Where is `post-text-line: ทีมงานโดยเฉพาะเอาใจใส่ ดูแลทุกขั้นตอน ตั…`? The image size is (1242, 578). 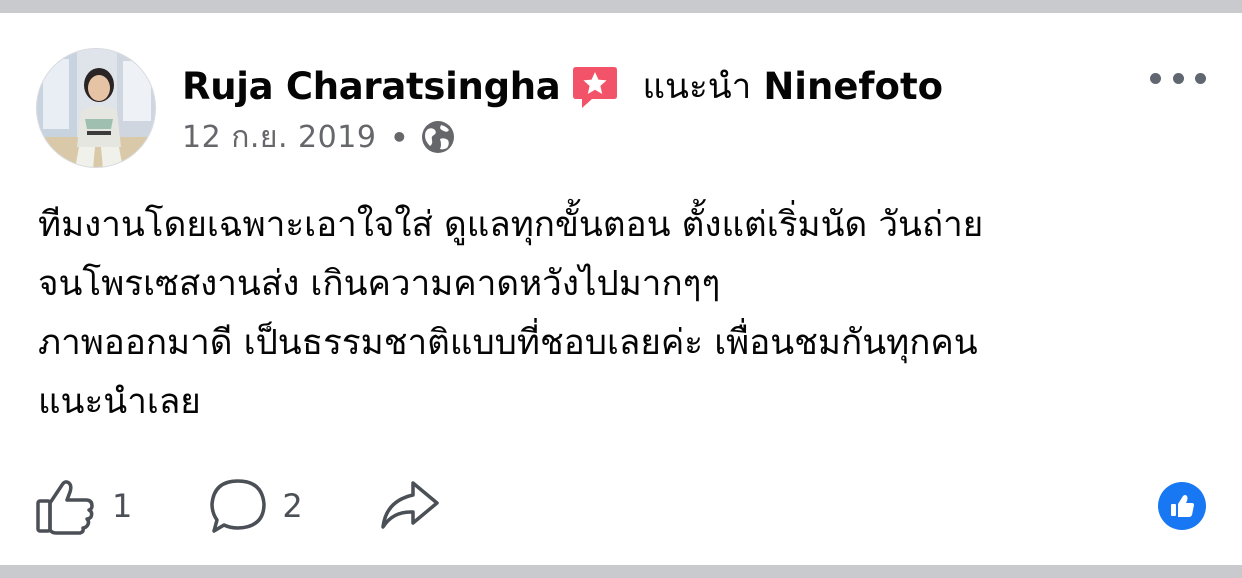 post-text-line: ทีมงานโดยเฉพาะเอาใจใส่ ดูแลทุกขั้นตอน ตั… is located at coordinates (511, 225).